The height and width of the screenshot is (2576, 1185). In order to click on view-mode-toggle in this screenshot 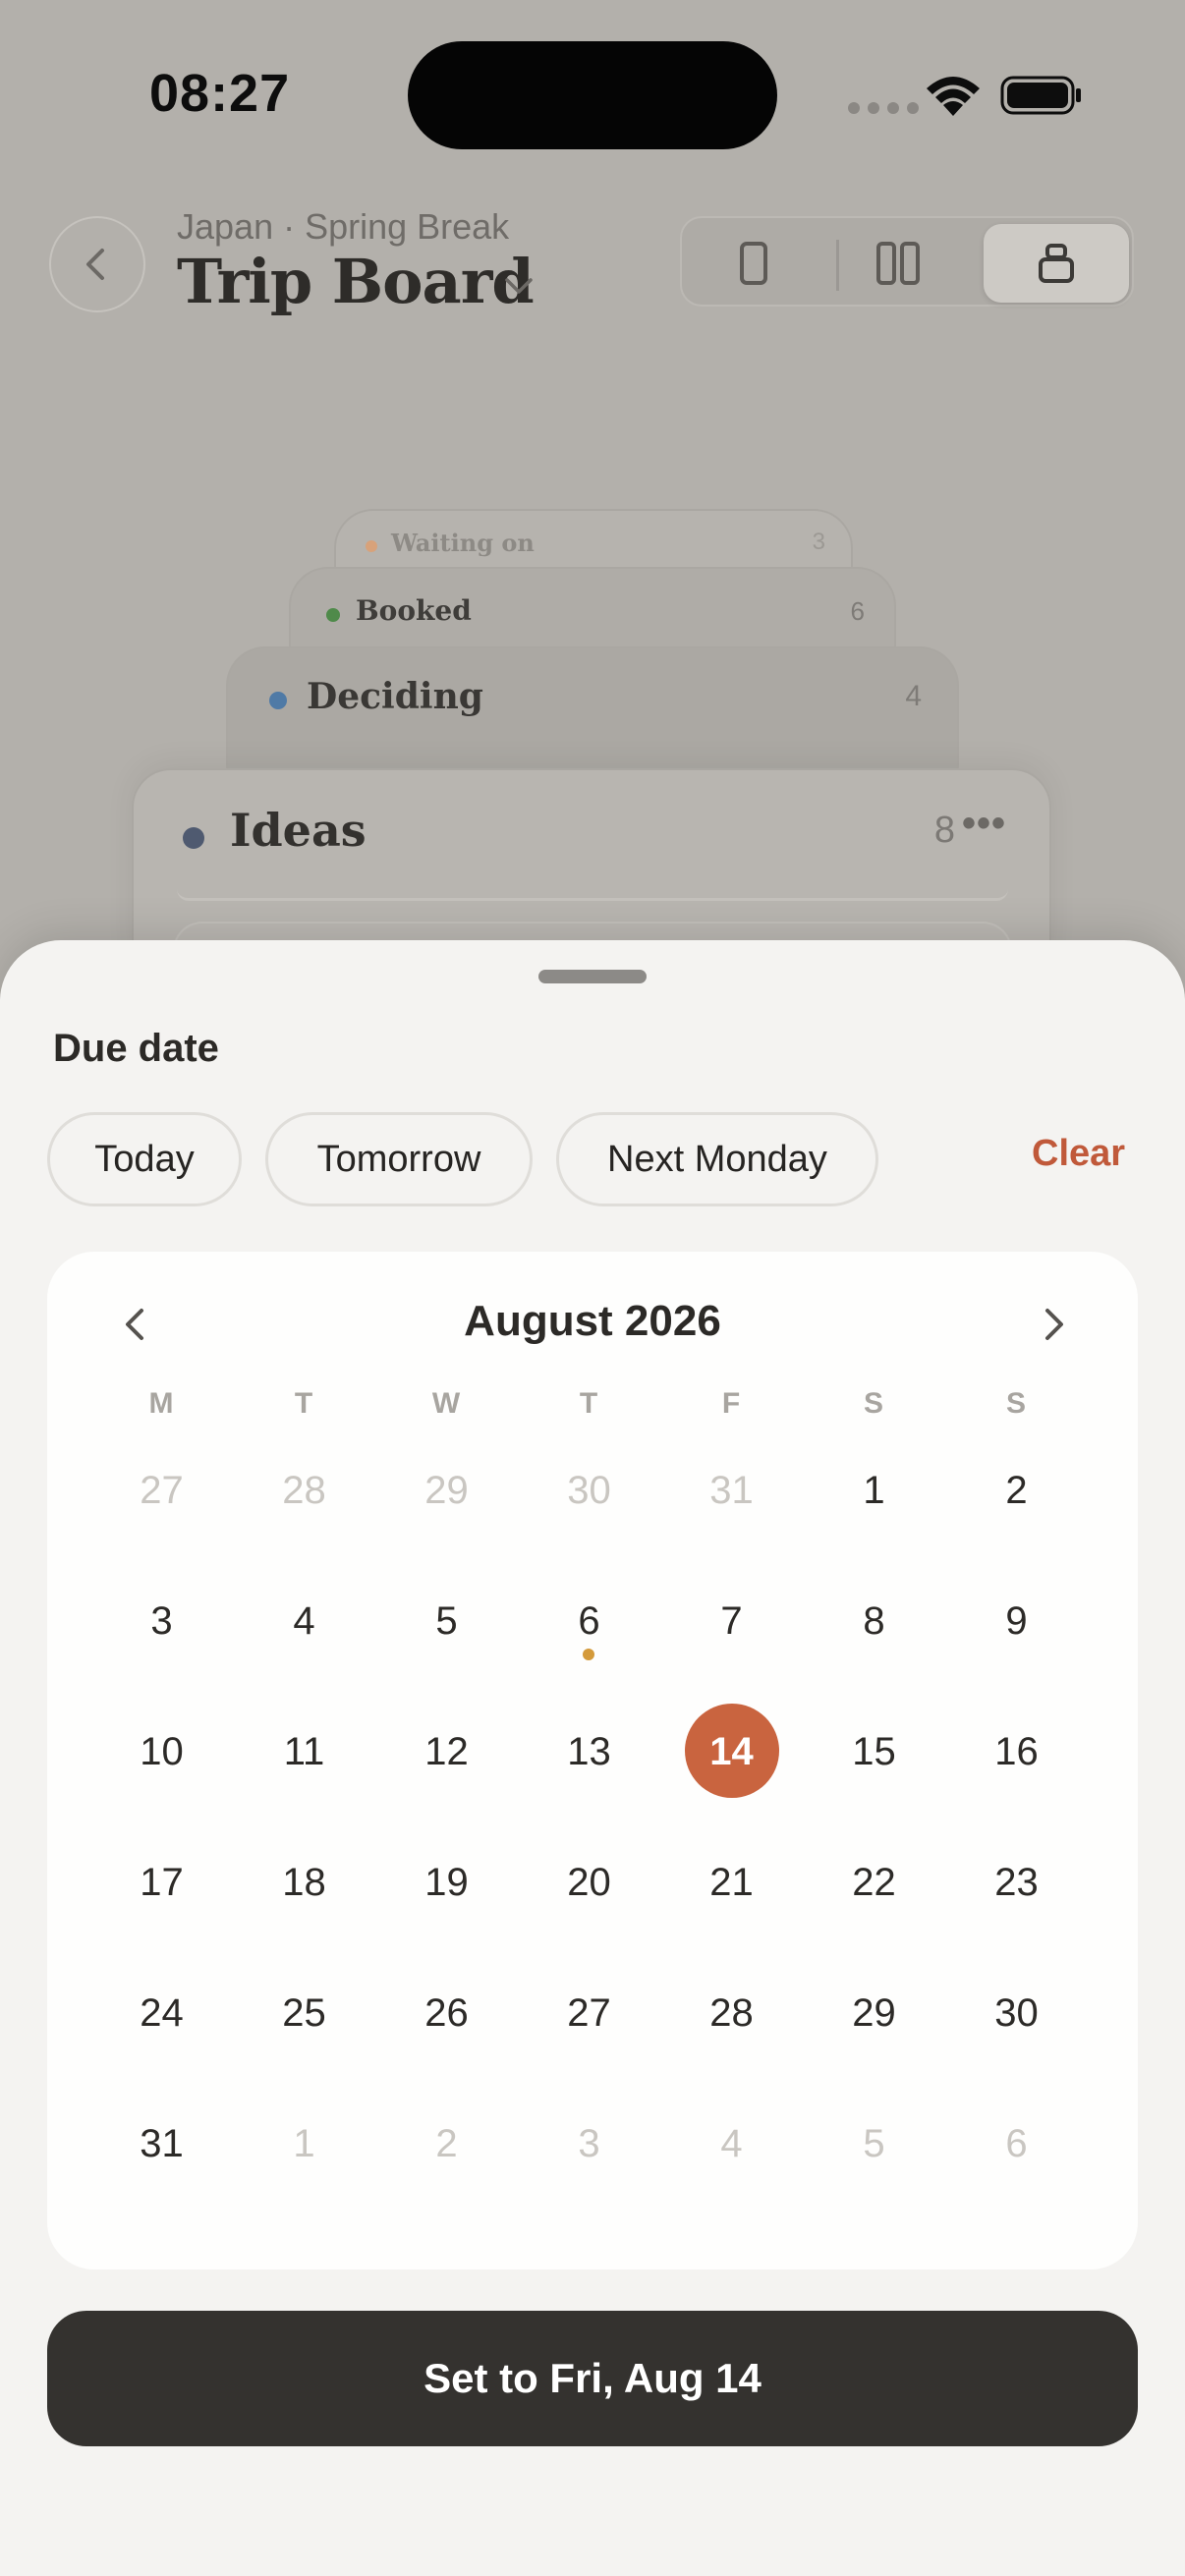, I will do `click(907, 261)`.